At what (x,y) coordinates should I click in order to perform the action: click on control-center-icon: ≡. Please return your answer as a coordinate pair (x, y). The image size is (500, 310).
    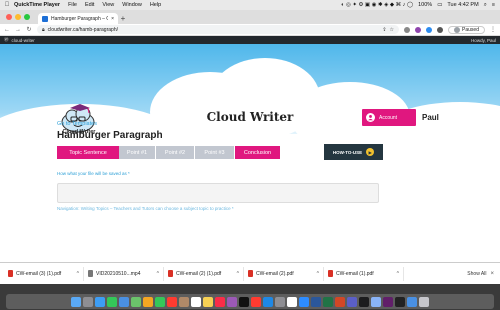
    Looking at the image, I should click on (493, 5).